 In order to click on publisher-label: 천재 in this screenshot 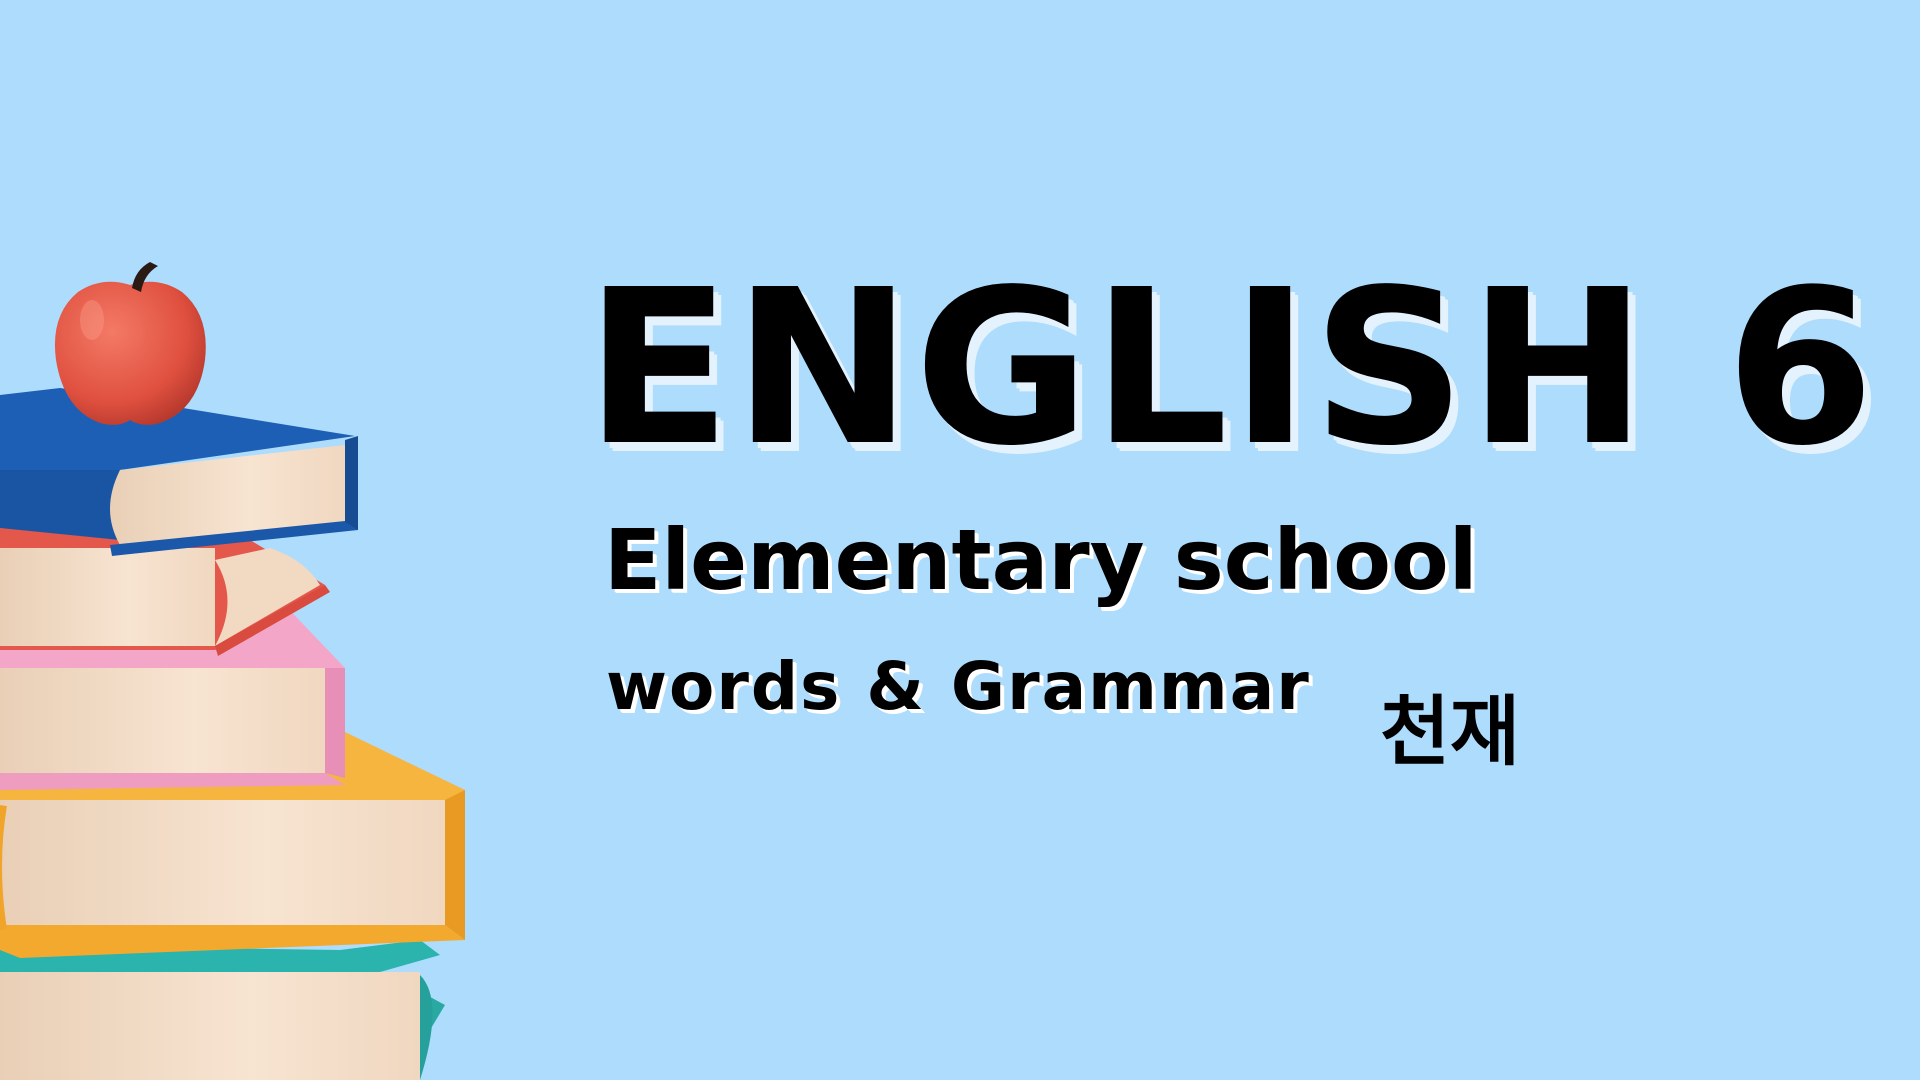, I will do `click(1450, 731)`.